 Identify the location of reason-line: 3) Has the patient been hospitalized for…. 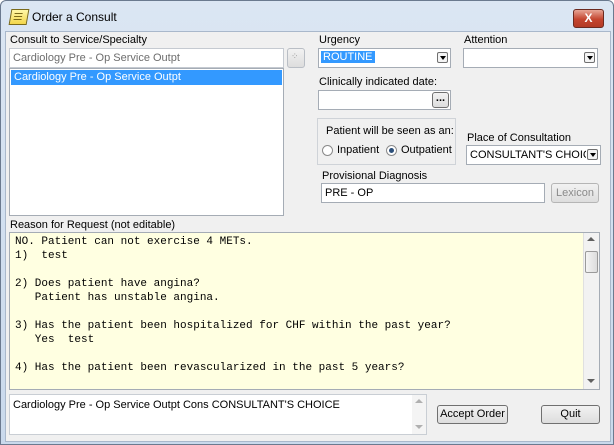
(233, 326).